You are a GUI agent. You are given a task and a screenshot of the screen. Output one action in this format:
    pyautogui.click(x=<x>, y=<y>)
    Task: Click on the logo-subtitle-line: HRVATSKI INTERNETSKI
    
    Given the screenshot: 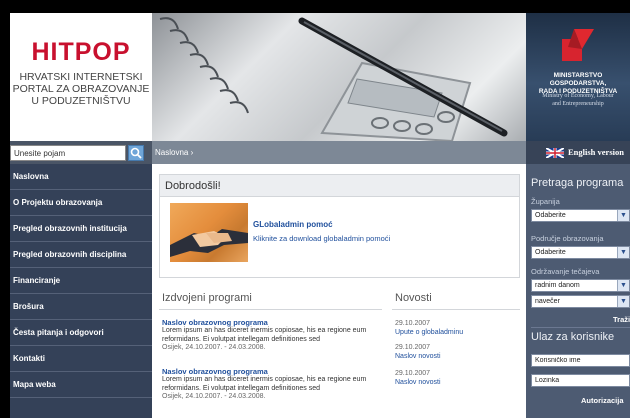 What is the action you would take?
    pyautogui.click(x=81, y=77)
    